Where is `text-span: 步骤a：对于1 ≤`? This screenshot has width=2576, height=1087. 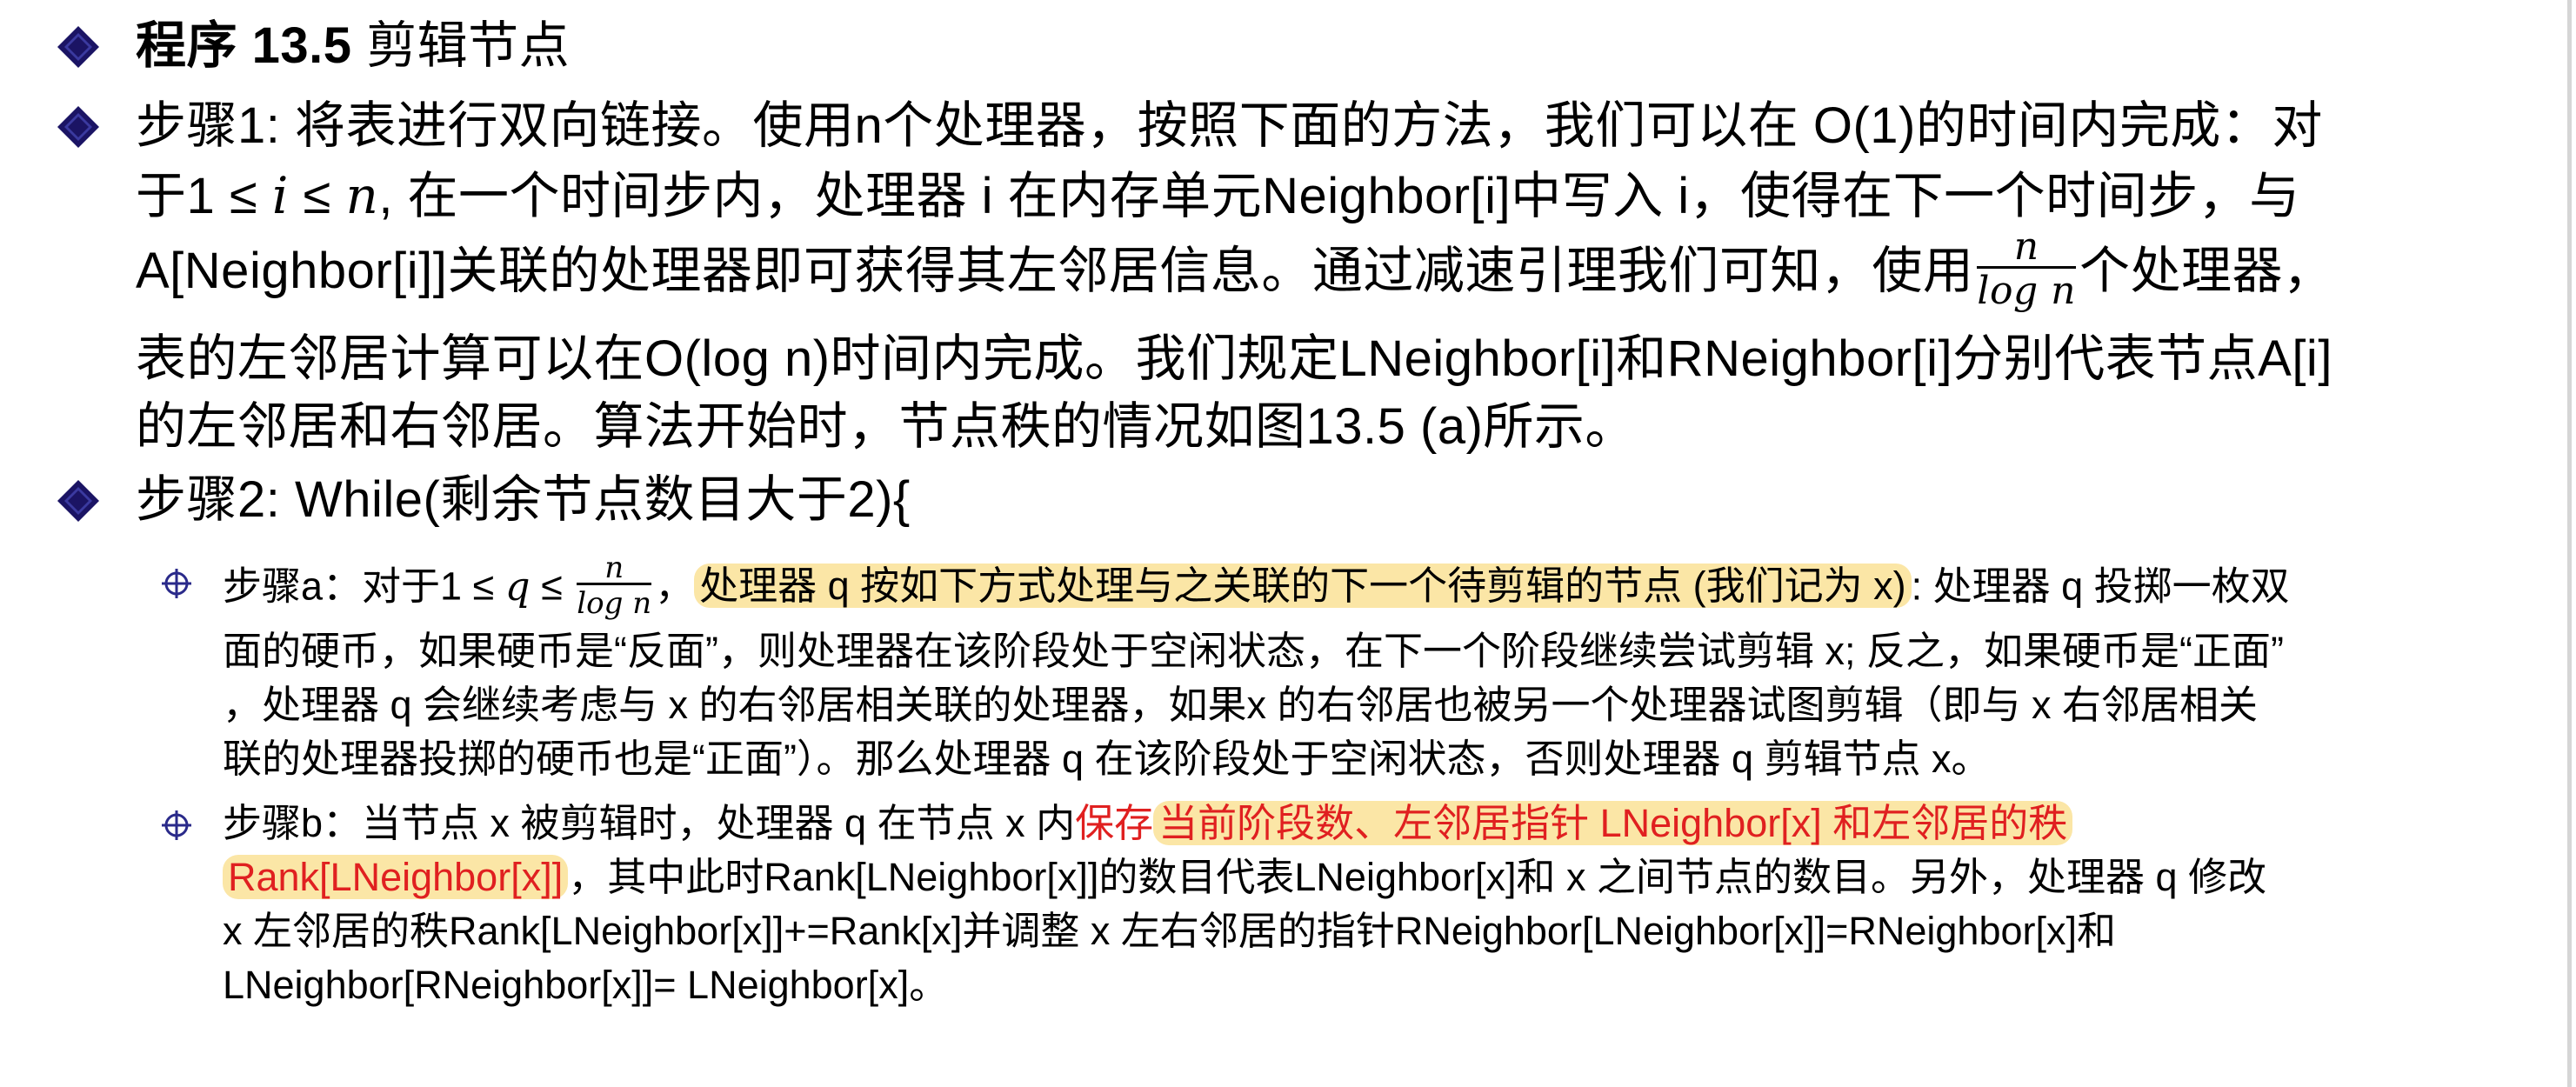 text-span: 步骤a：对于1 ≤ is located at coordinates (364, 586).